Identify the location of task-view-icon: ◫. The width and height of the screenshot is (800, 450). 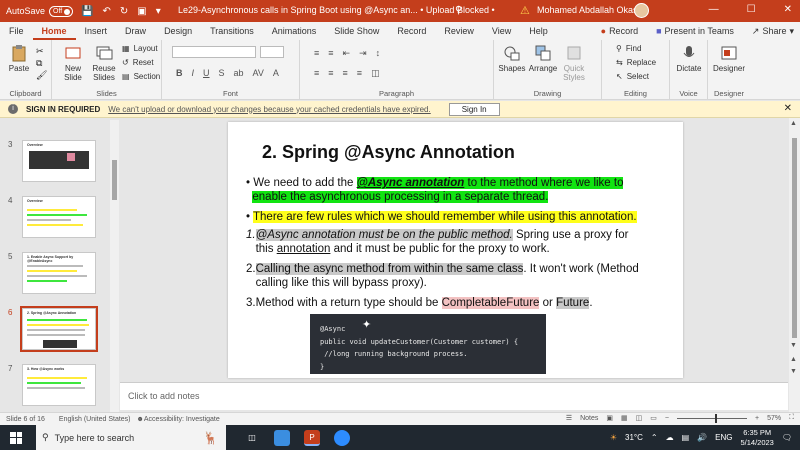
(252, 438).